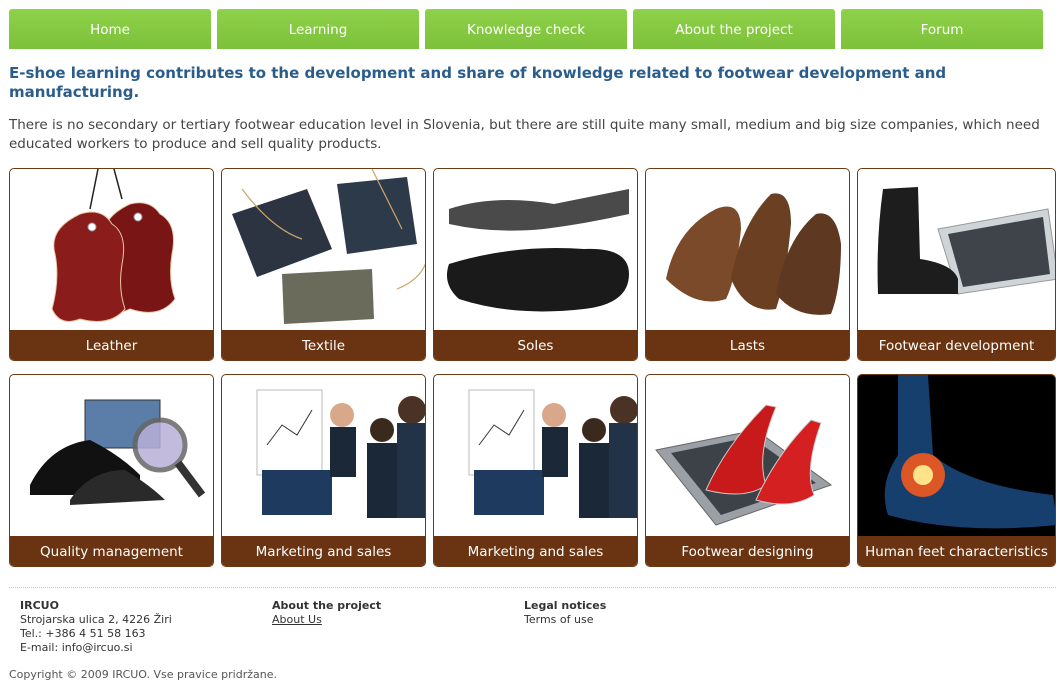  What do you see at coordinates (565, 620) in the screenshot?
I see `terms-of-use-link: Terms of use` at bounding box center [565, 620].